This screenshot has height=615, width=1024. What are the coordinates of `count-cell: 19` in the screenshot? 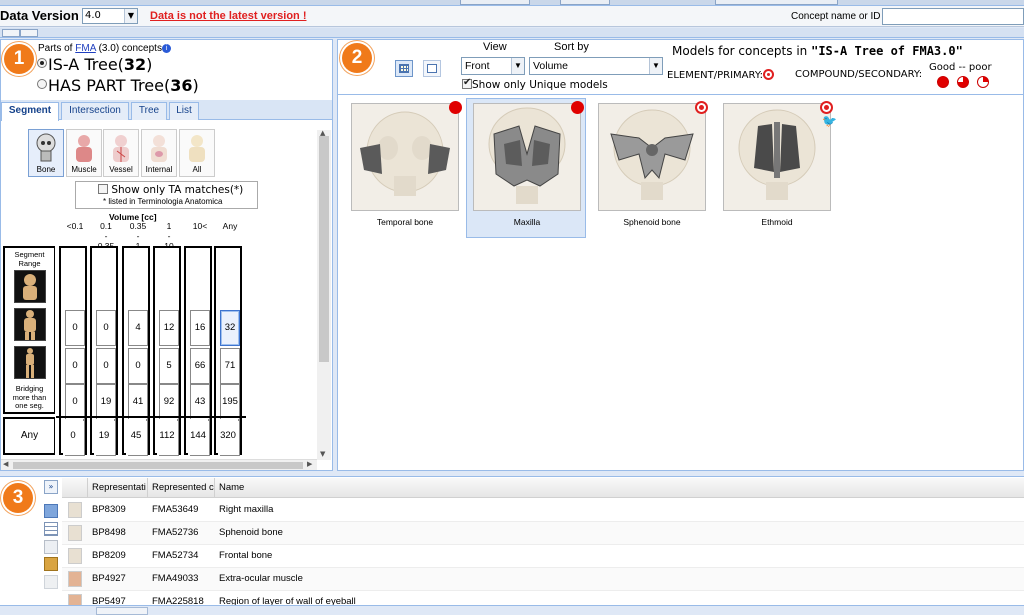 It's located at (106, 402).